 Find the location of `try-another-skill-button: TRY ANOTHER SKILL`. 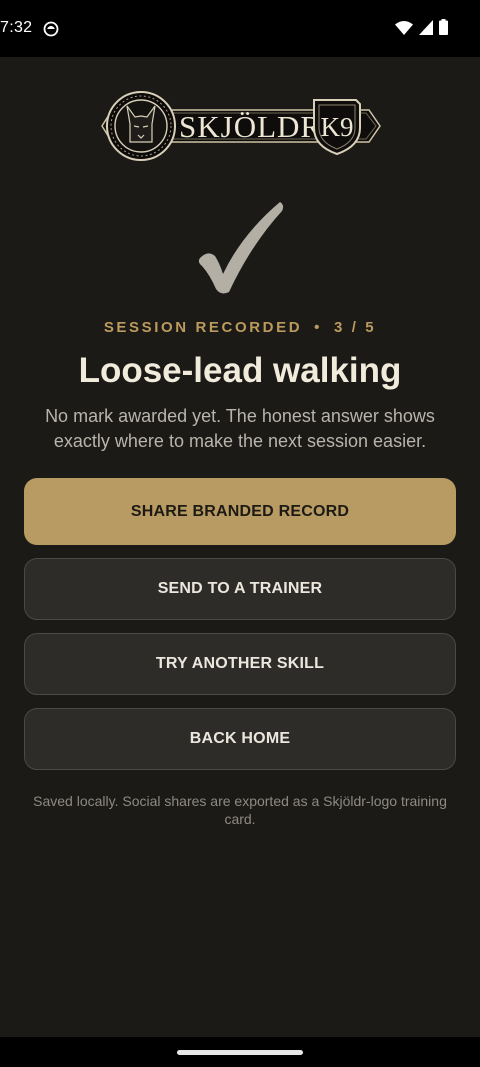

try-another-skill-button: TRY ANOTHER SKILL is located at coordinates (240, 664).